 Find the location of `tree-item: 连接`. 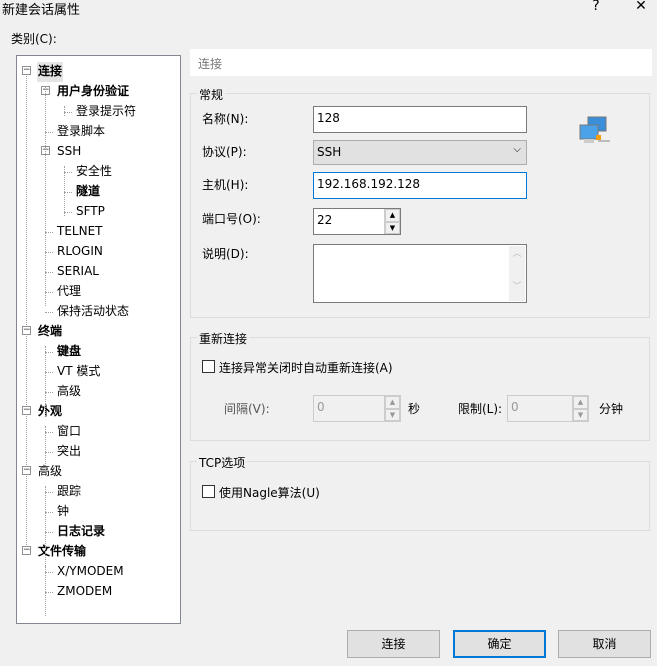

tree-item: 连接 is located at coordinates (50, 72).